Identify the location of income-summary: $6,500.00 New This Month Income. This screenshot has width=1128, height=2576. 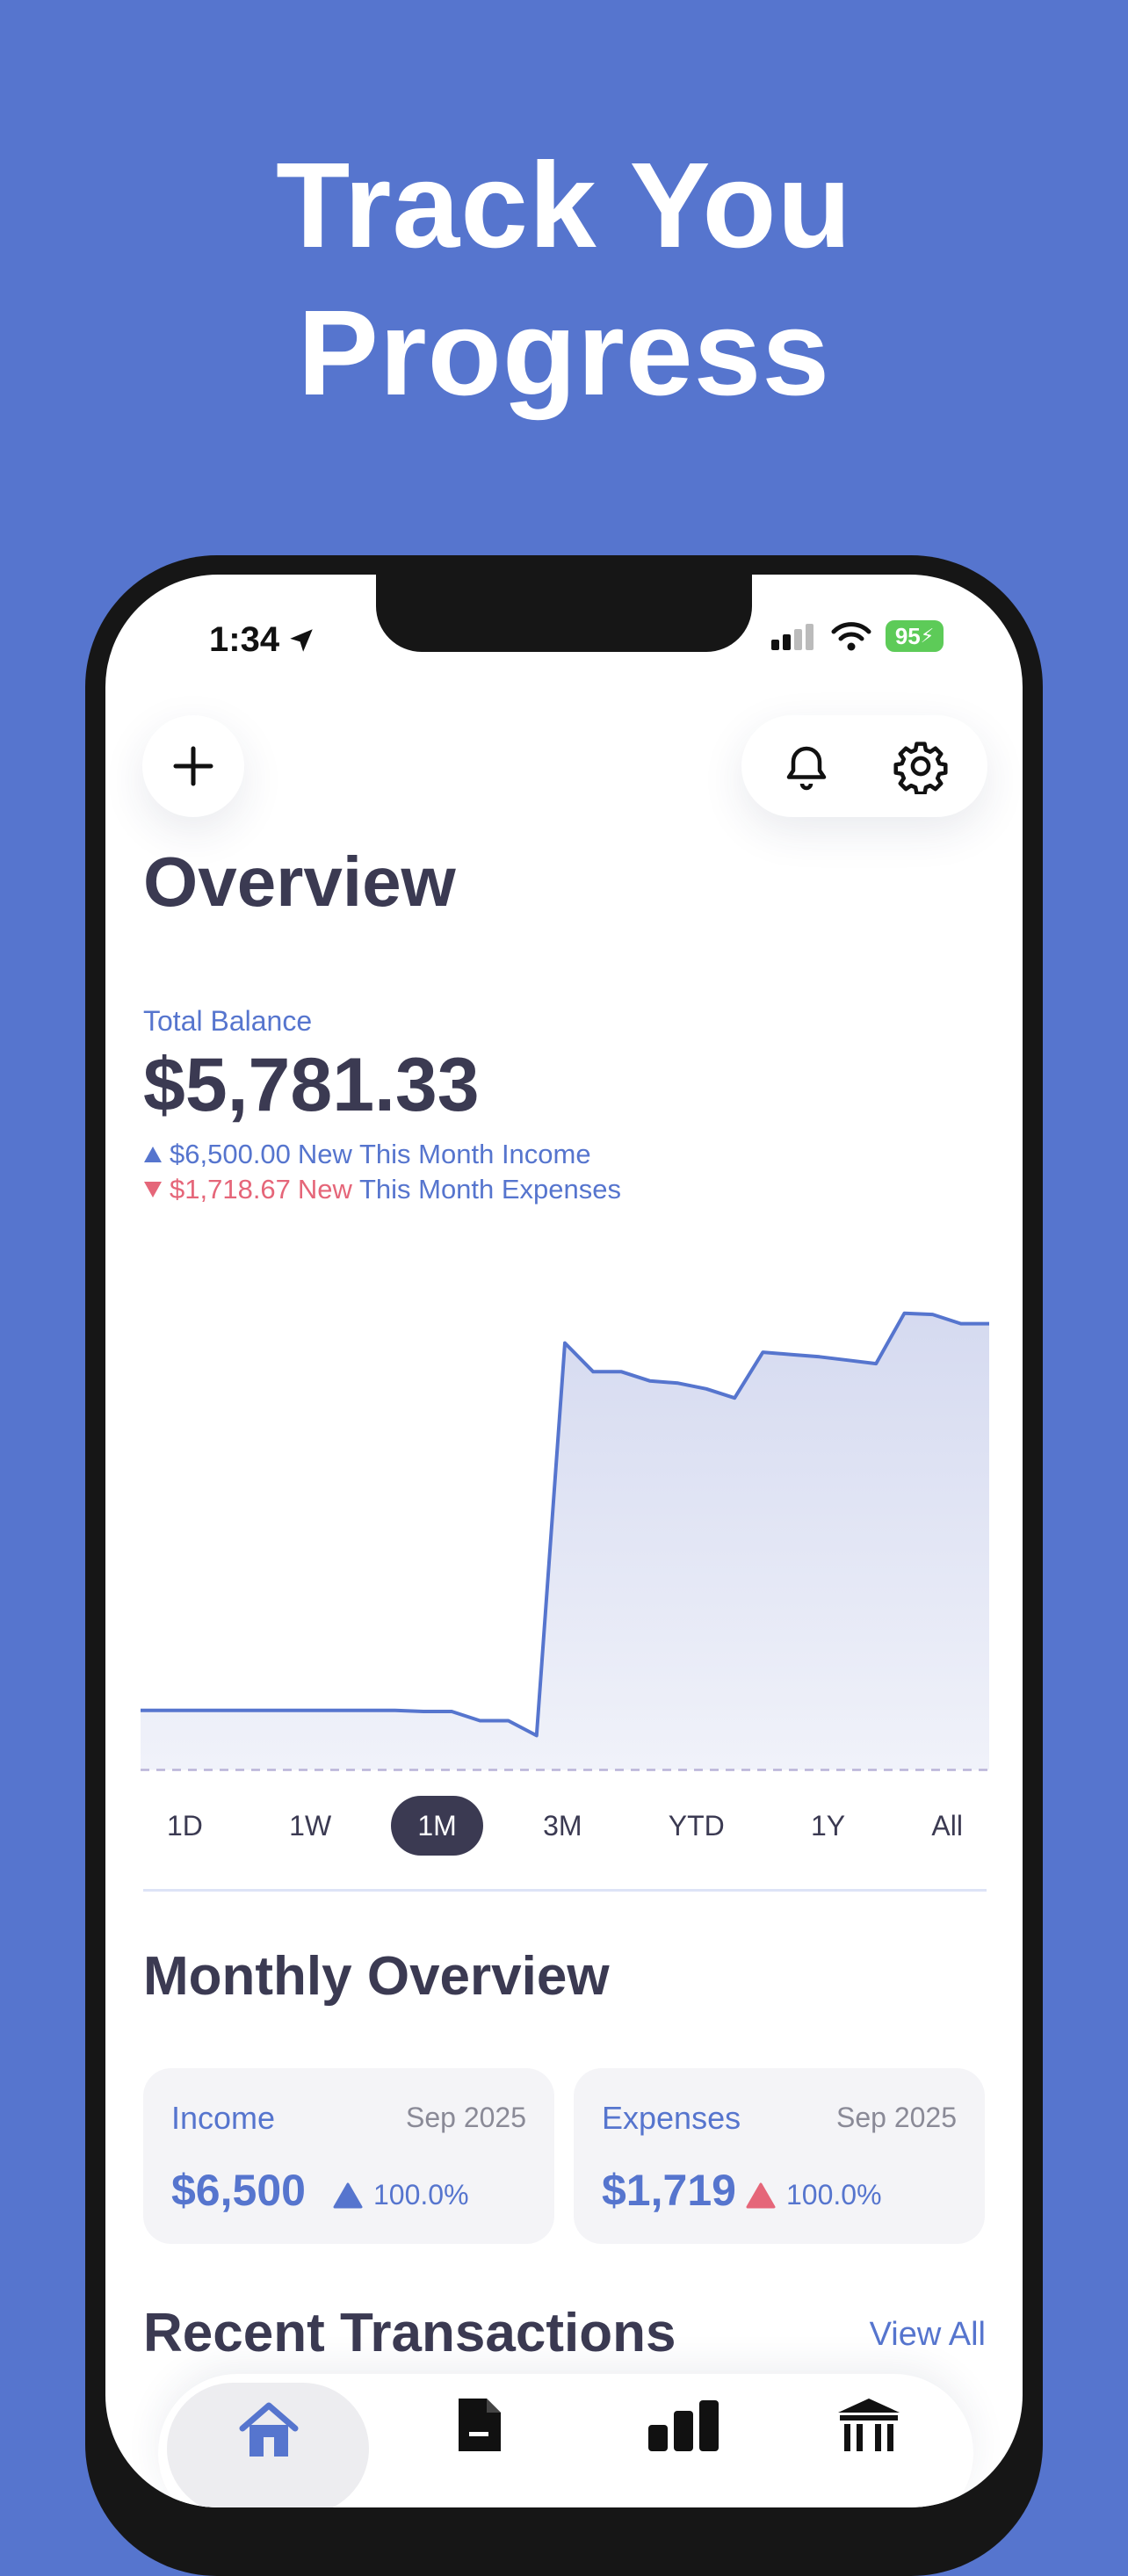
(367, 1154).